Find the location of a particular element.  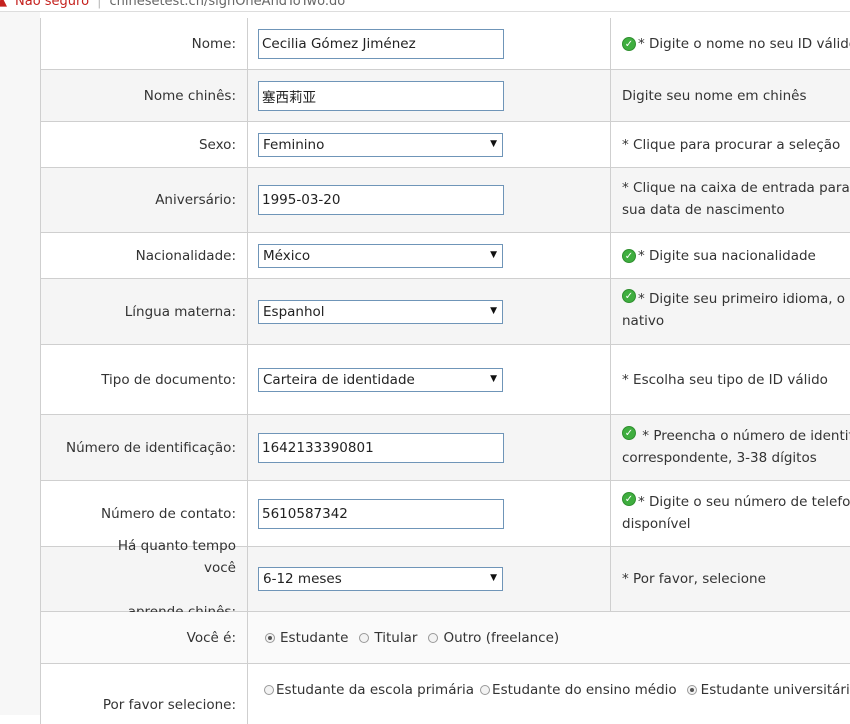

name-input: Cecilia Gómez Jiménez is located at coordinates (381, 43).